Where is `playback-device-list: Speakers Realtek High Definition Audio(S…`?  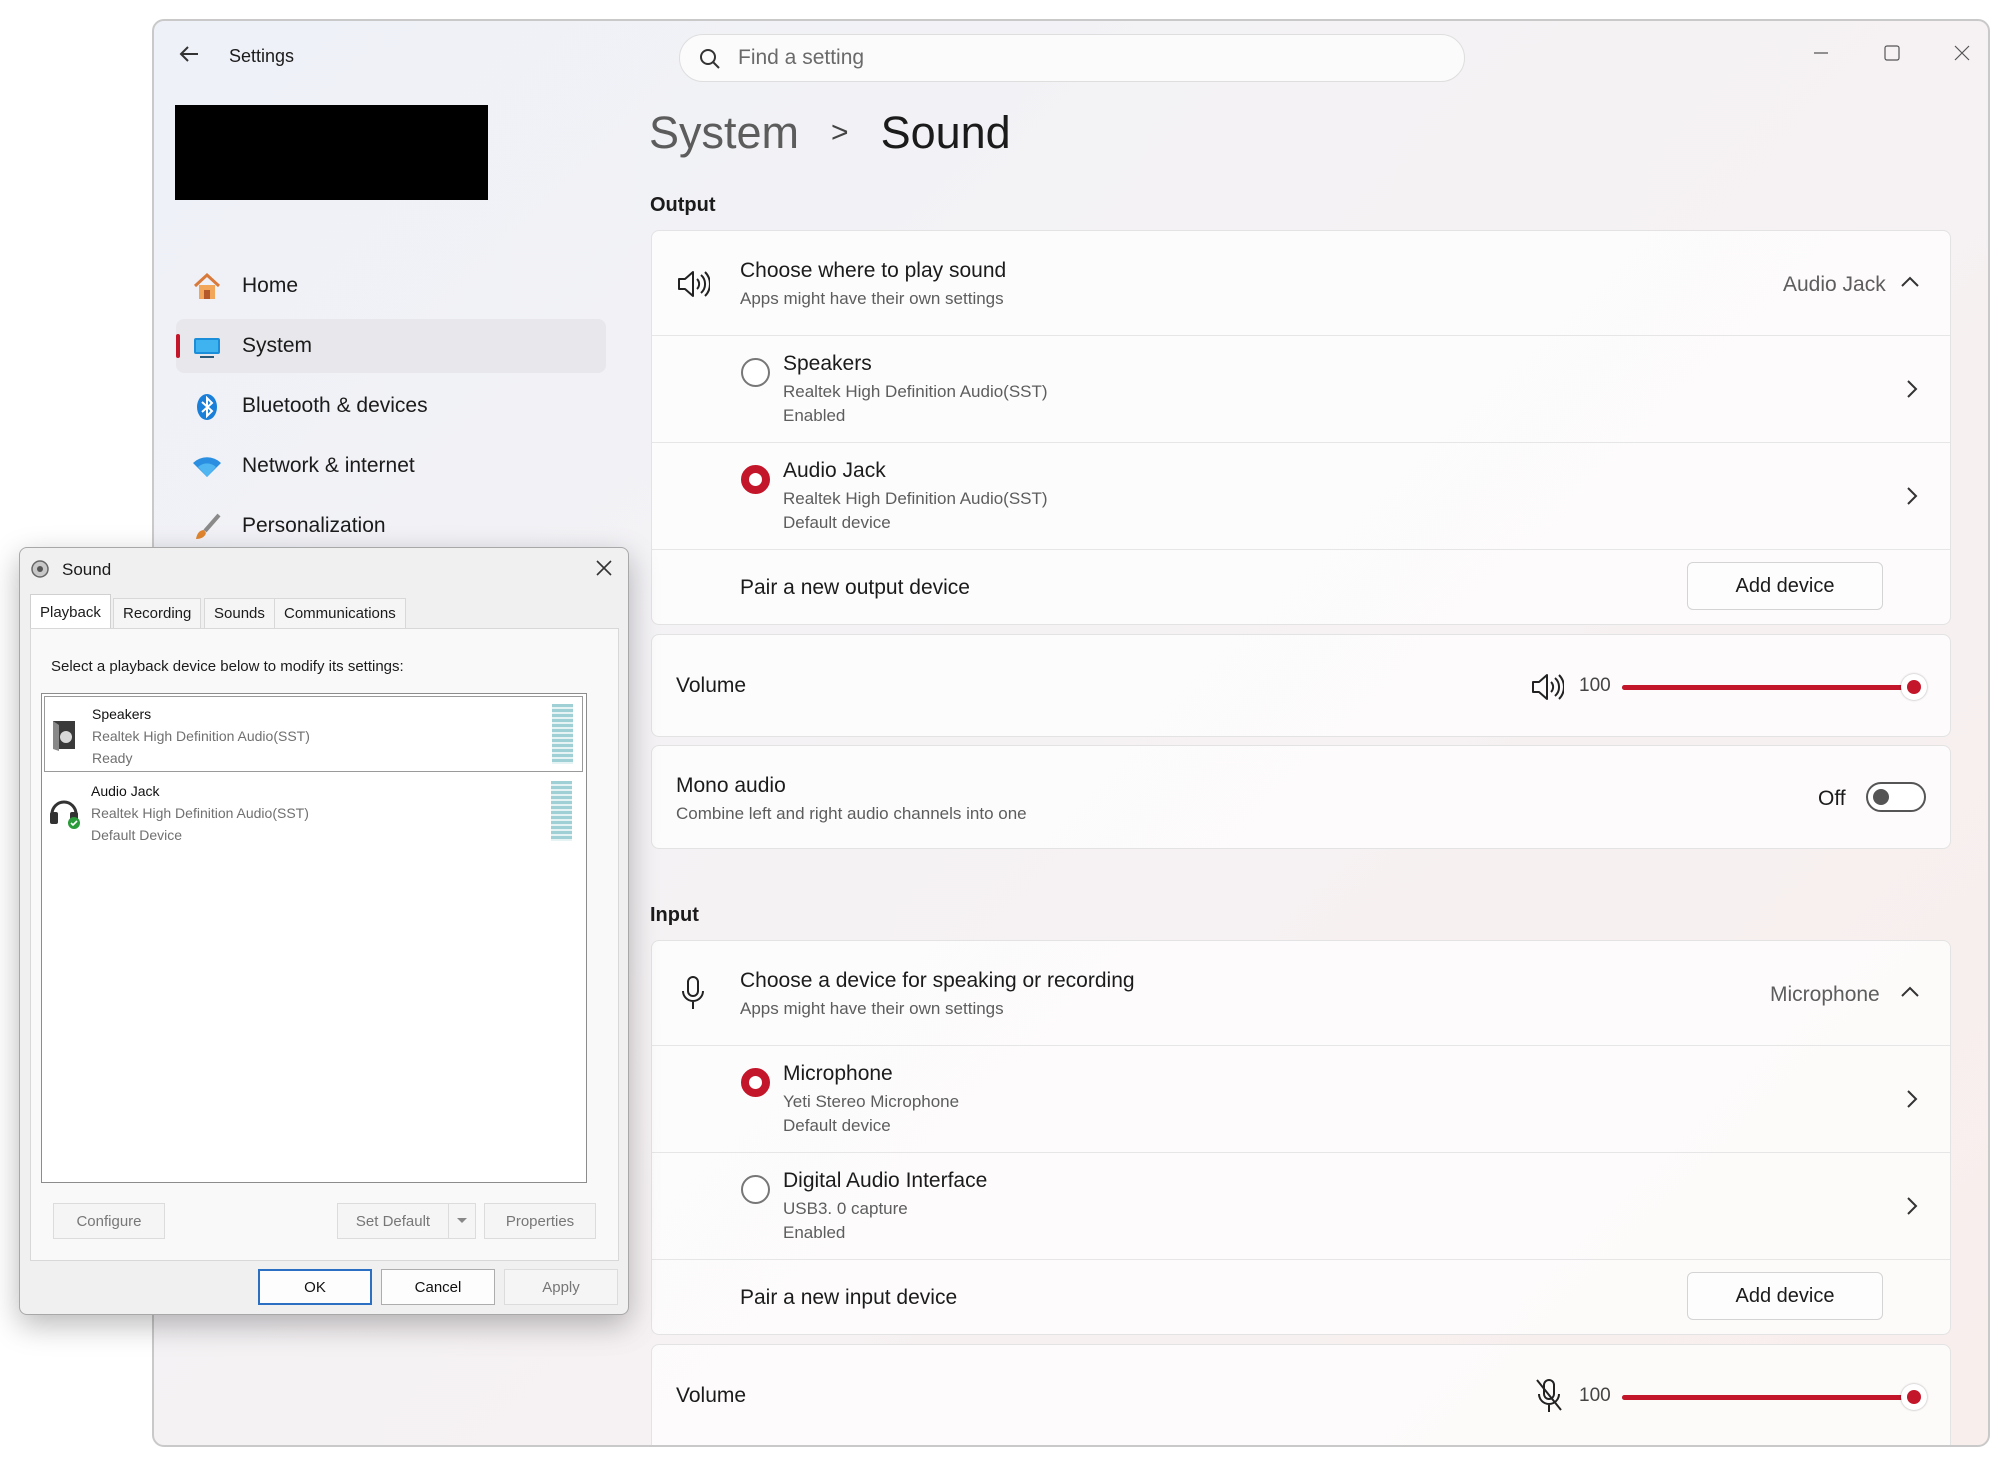
playback-device-list: Speakers Realtek High Definition Audio(S… is located at coordinates (314, 938).